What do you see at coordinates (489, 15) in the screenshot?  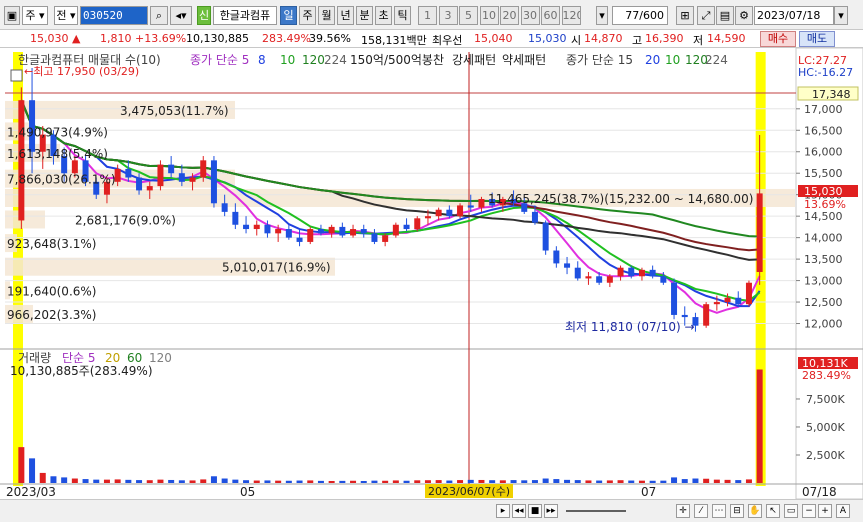 I see `interval-button-10: 10` at bounding box center [489, 15].